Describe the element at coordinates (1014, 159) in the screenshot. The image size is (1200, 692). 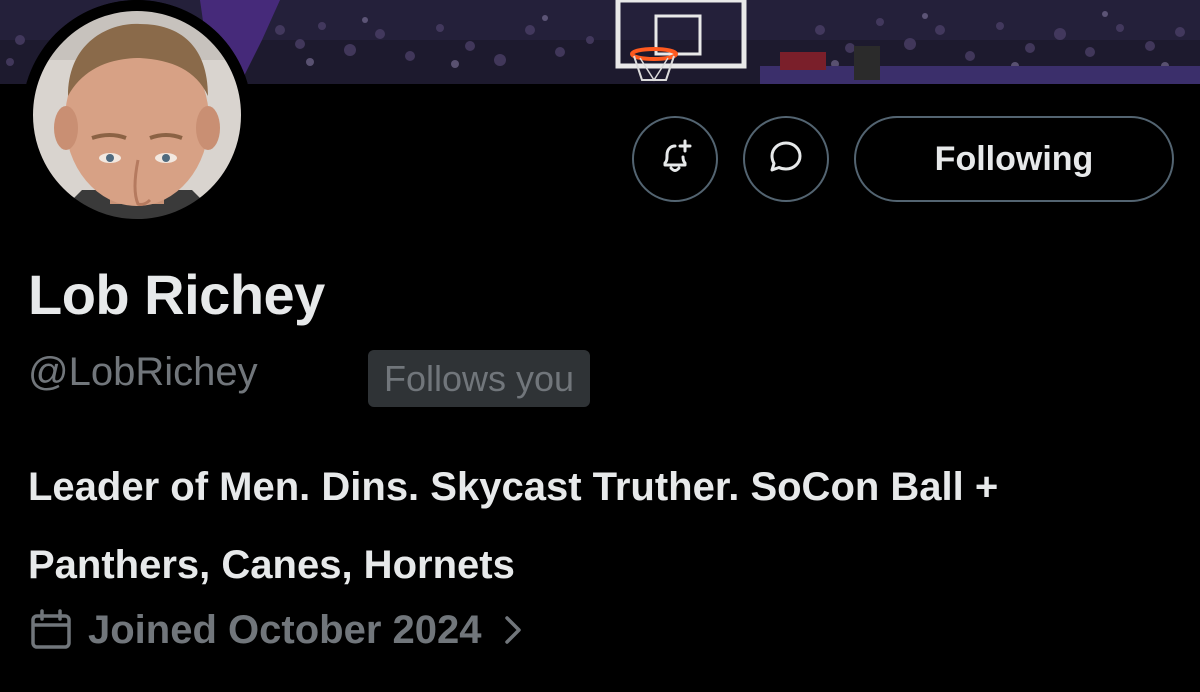
I see `following-button: Following` at that location.